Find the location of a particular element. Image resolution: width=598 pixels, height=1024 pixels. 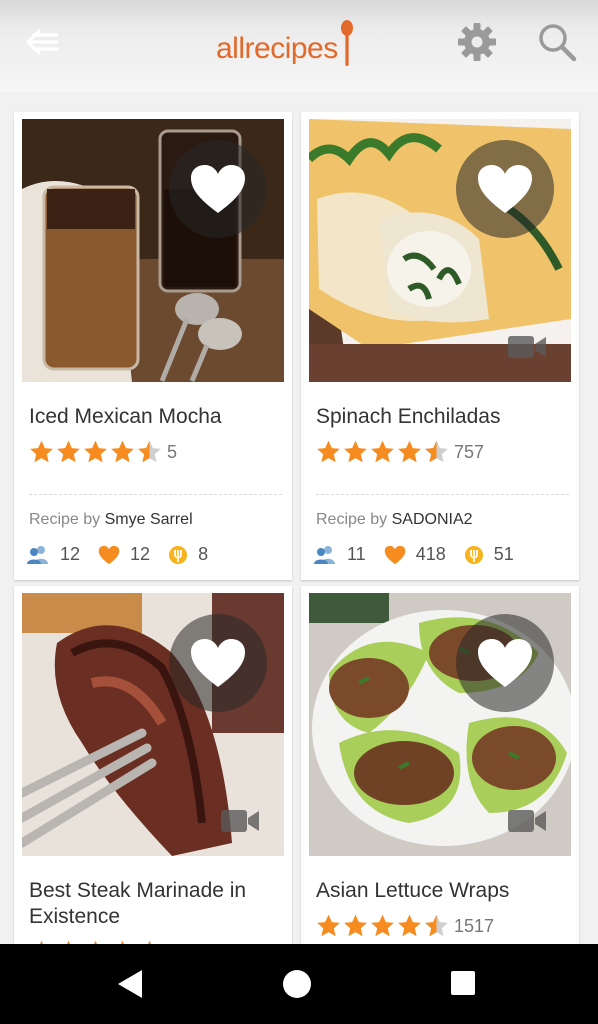

recipe-title: Asian Lettuce Wraps is located at coordinates (441, 891).